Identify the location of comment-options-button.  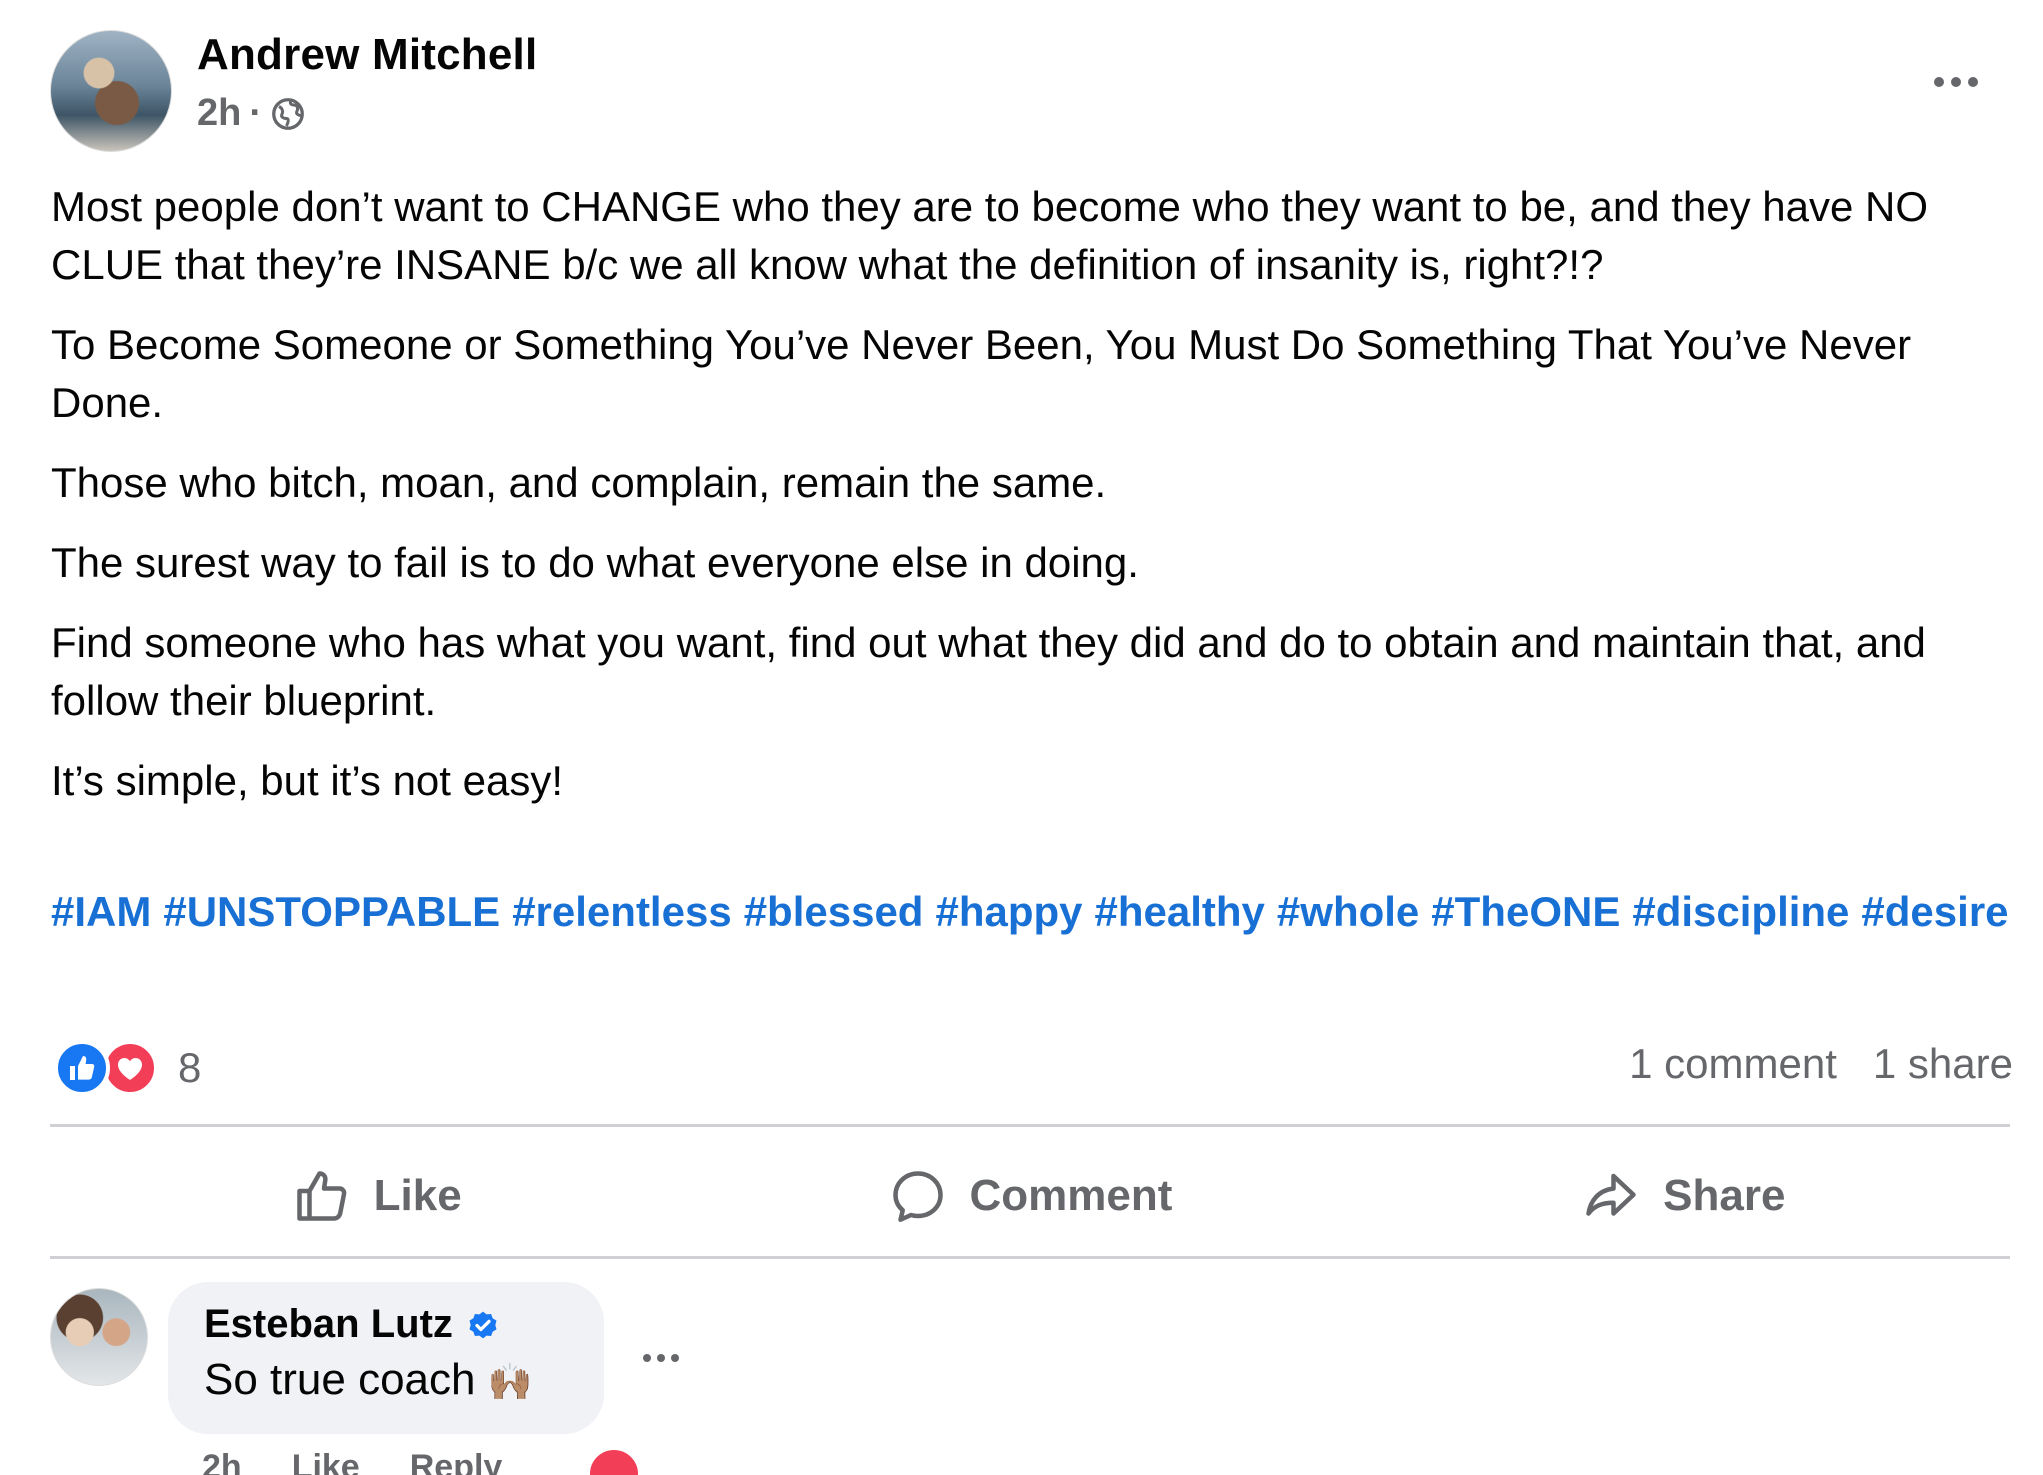
(661, 1358).